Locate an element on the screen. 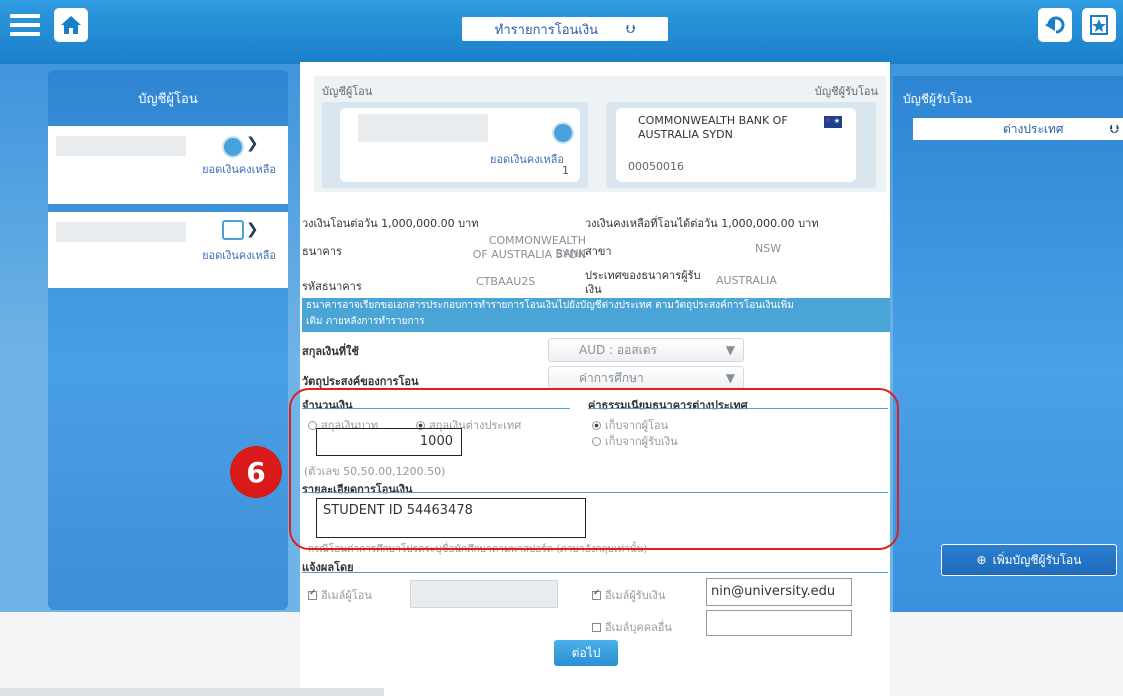  country-value: AUSTRALIA is located at coordinates (746, 280).